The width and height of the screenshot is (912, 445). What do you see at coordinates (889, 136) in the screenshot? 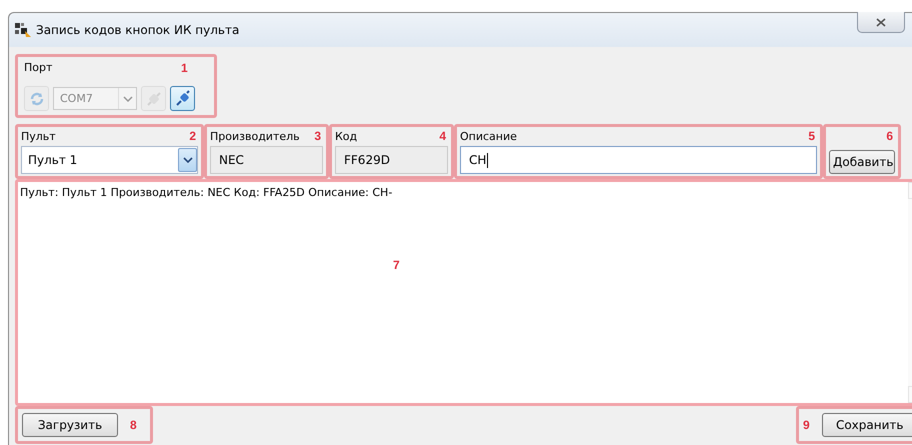
I see `annotation-number: 6` at bounding box center [889, 136].